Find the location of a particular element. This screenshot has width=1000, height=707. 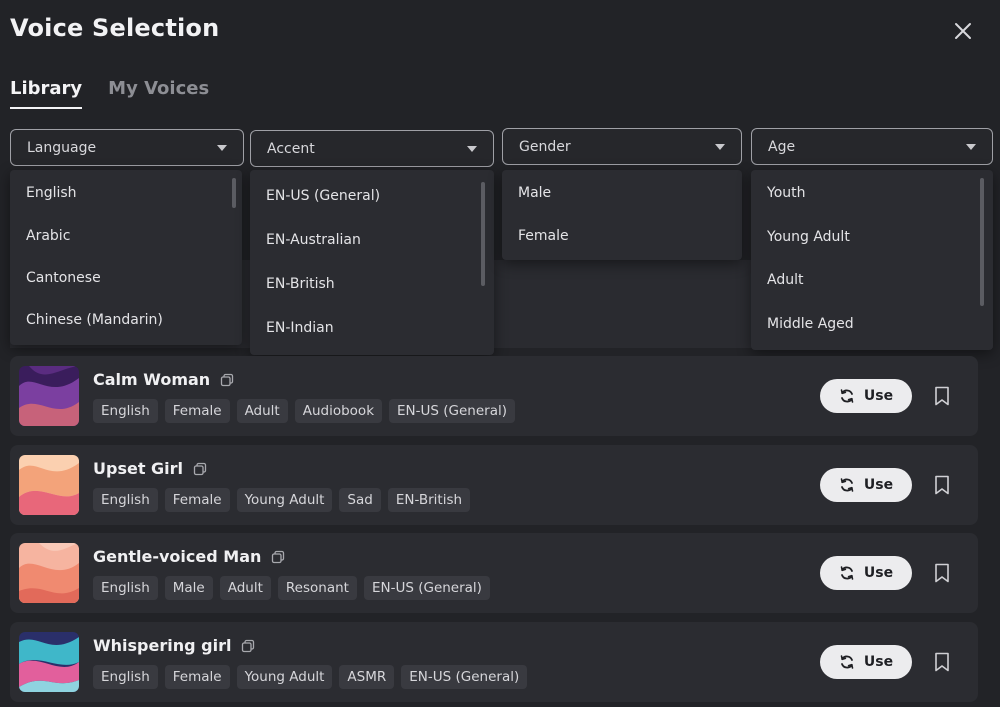

voice-tag: ASMR is located at coordinates (367, 677).